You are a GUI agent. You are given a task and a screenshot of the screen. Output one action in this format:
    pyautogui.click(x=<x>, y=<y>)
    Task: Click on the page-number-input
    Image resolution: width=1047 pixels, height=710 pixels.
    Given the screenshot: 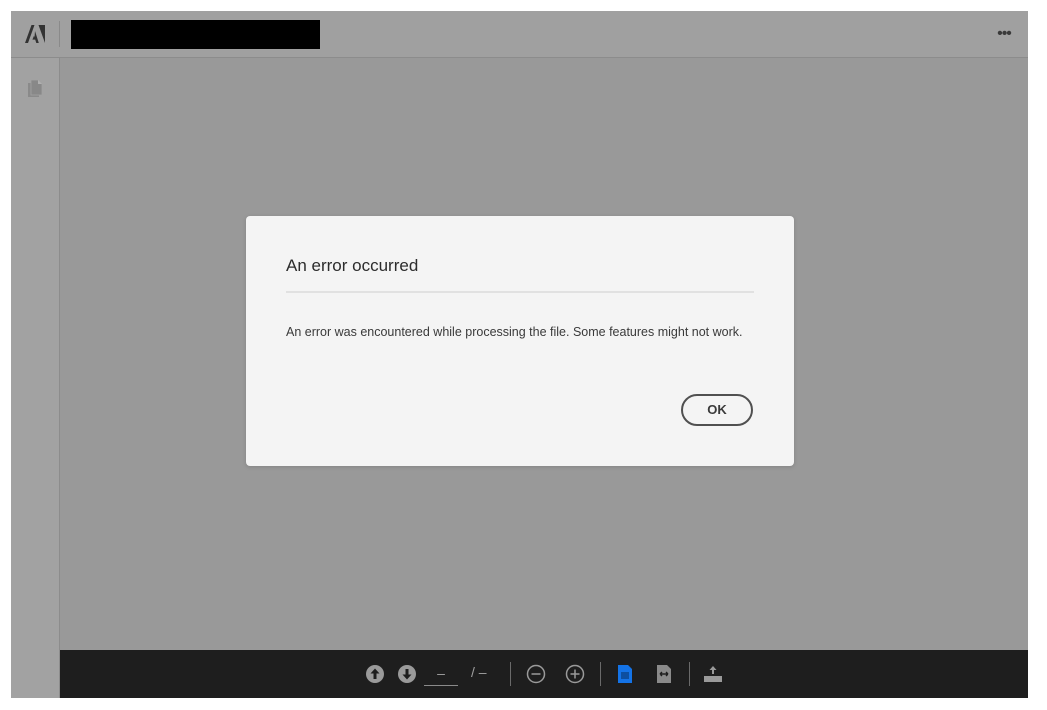 What is the action you would take?
    pyautogui.click(x=441, y=673)
    